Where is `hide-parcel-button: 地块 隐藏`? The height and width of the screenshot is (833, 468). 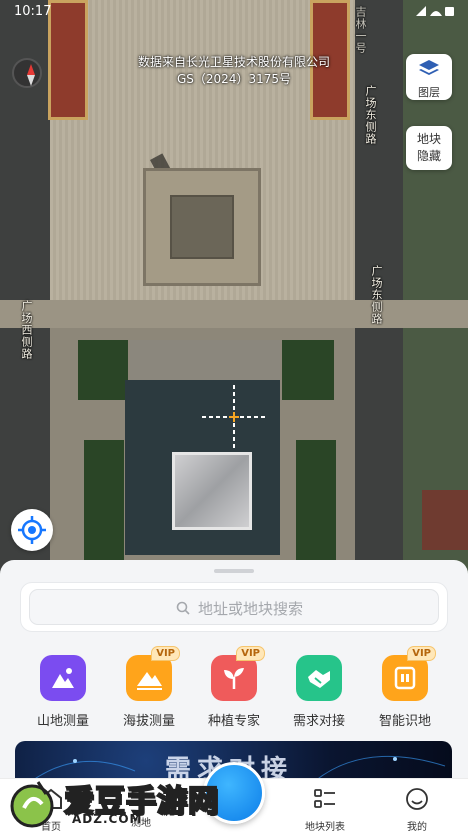 hide-parcel-button: 地块 隐藏 is located at coordinates (429, 148).